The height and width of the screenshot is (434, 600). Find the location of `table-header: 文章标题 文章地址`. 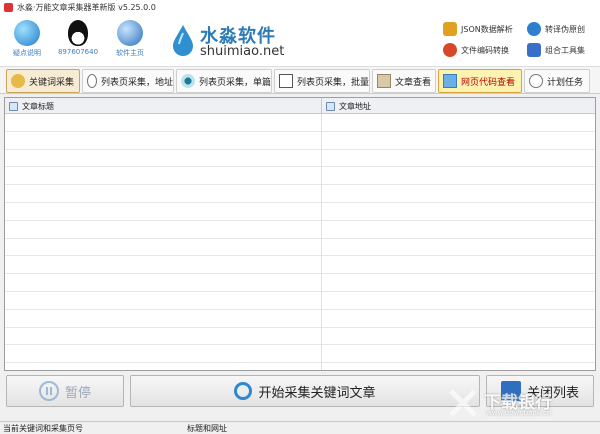

table-header: 文章标题 文章地址 is located at coordinates (300, 106).